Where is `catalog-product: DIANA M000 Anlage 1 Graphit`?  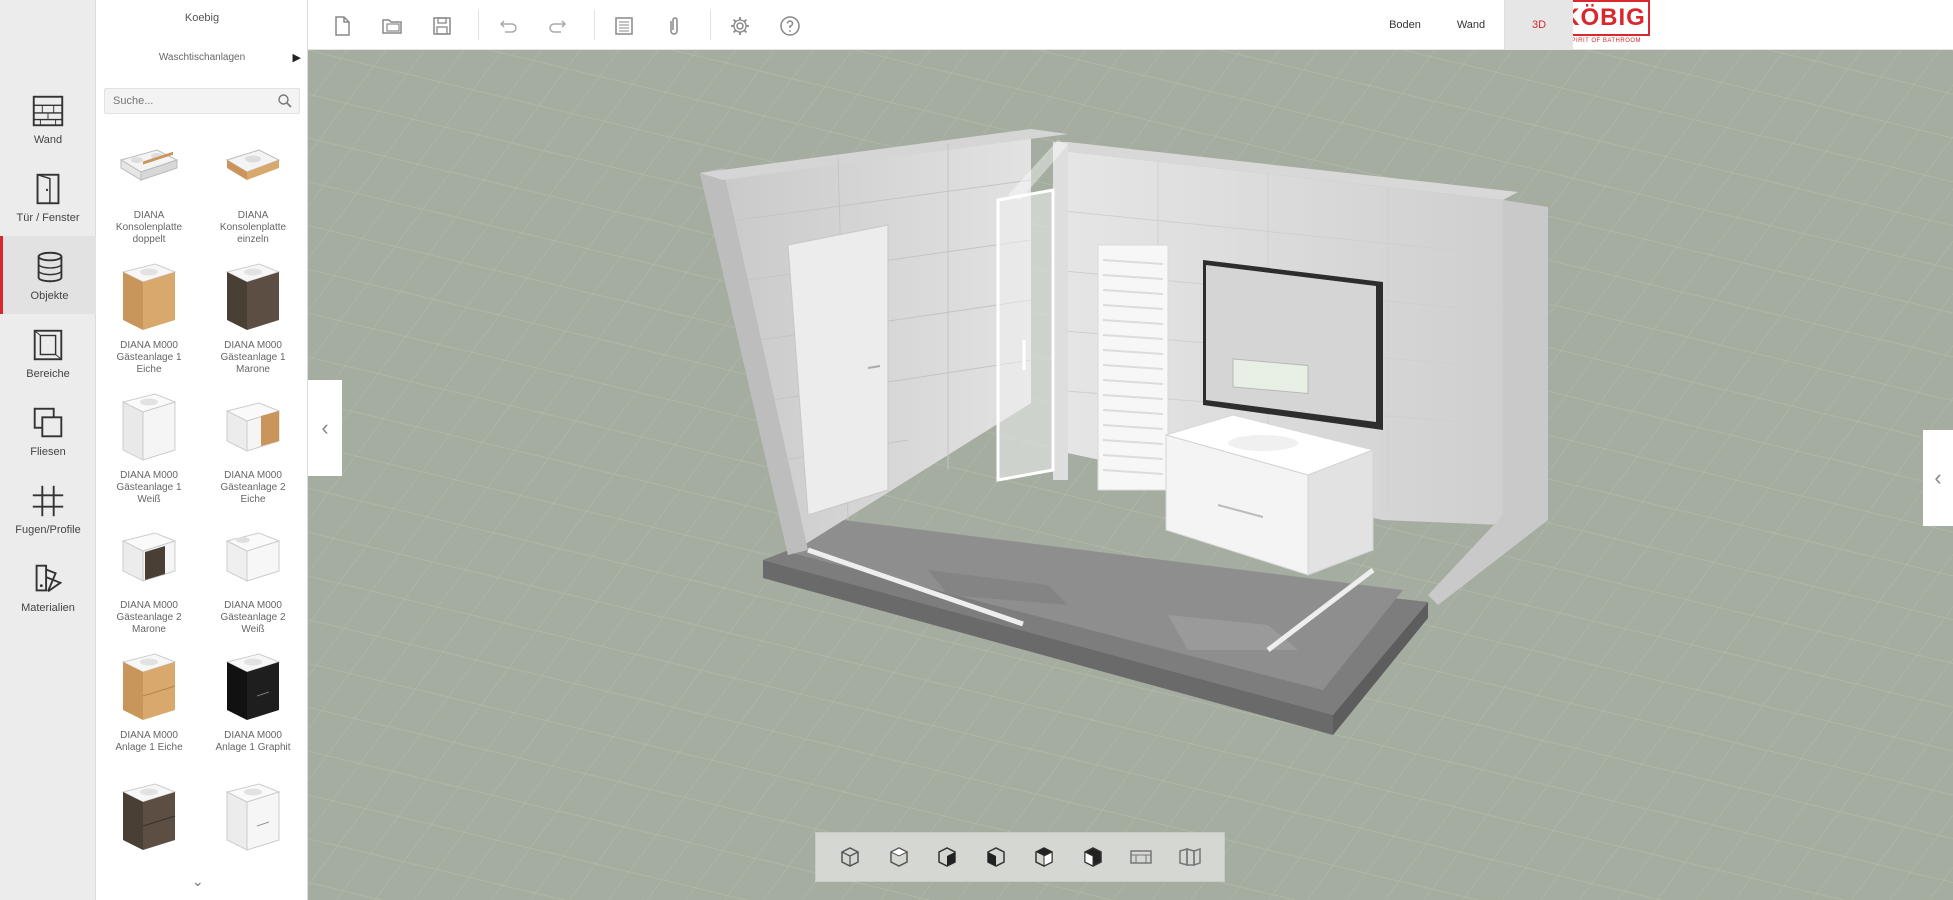 catalog-product: DIANA M000 Anlage 1 Graphit is located at coordinates (253, 699).